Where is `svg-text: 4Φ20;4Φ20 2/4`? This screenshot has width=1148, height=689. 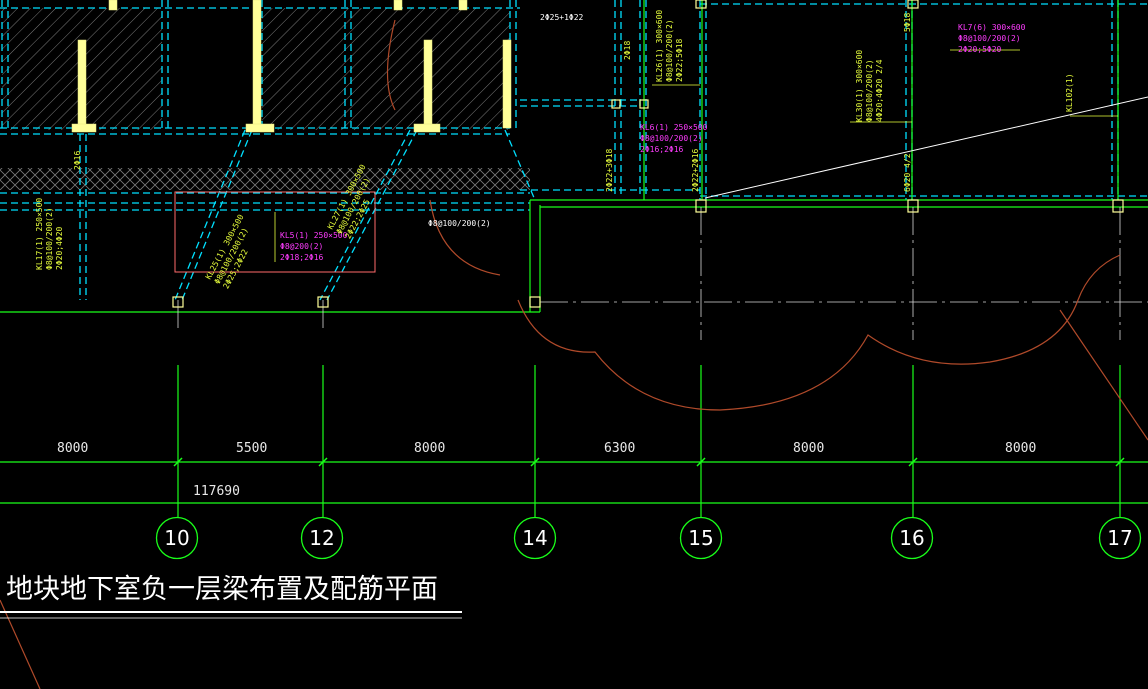
svg-text: 4Φ20;4Φ20 2/4 is located at coordinates (879, 90).